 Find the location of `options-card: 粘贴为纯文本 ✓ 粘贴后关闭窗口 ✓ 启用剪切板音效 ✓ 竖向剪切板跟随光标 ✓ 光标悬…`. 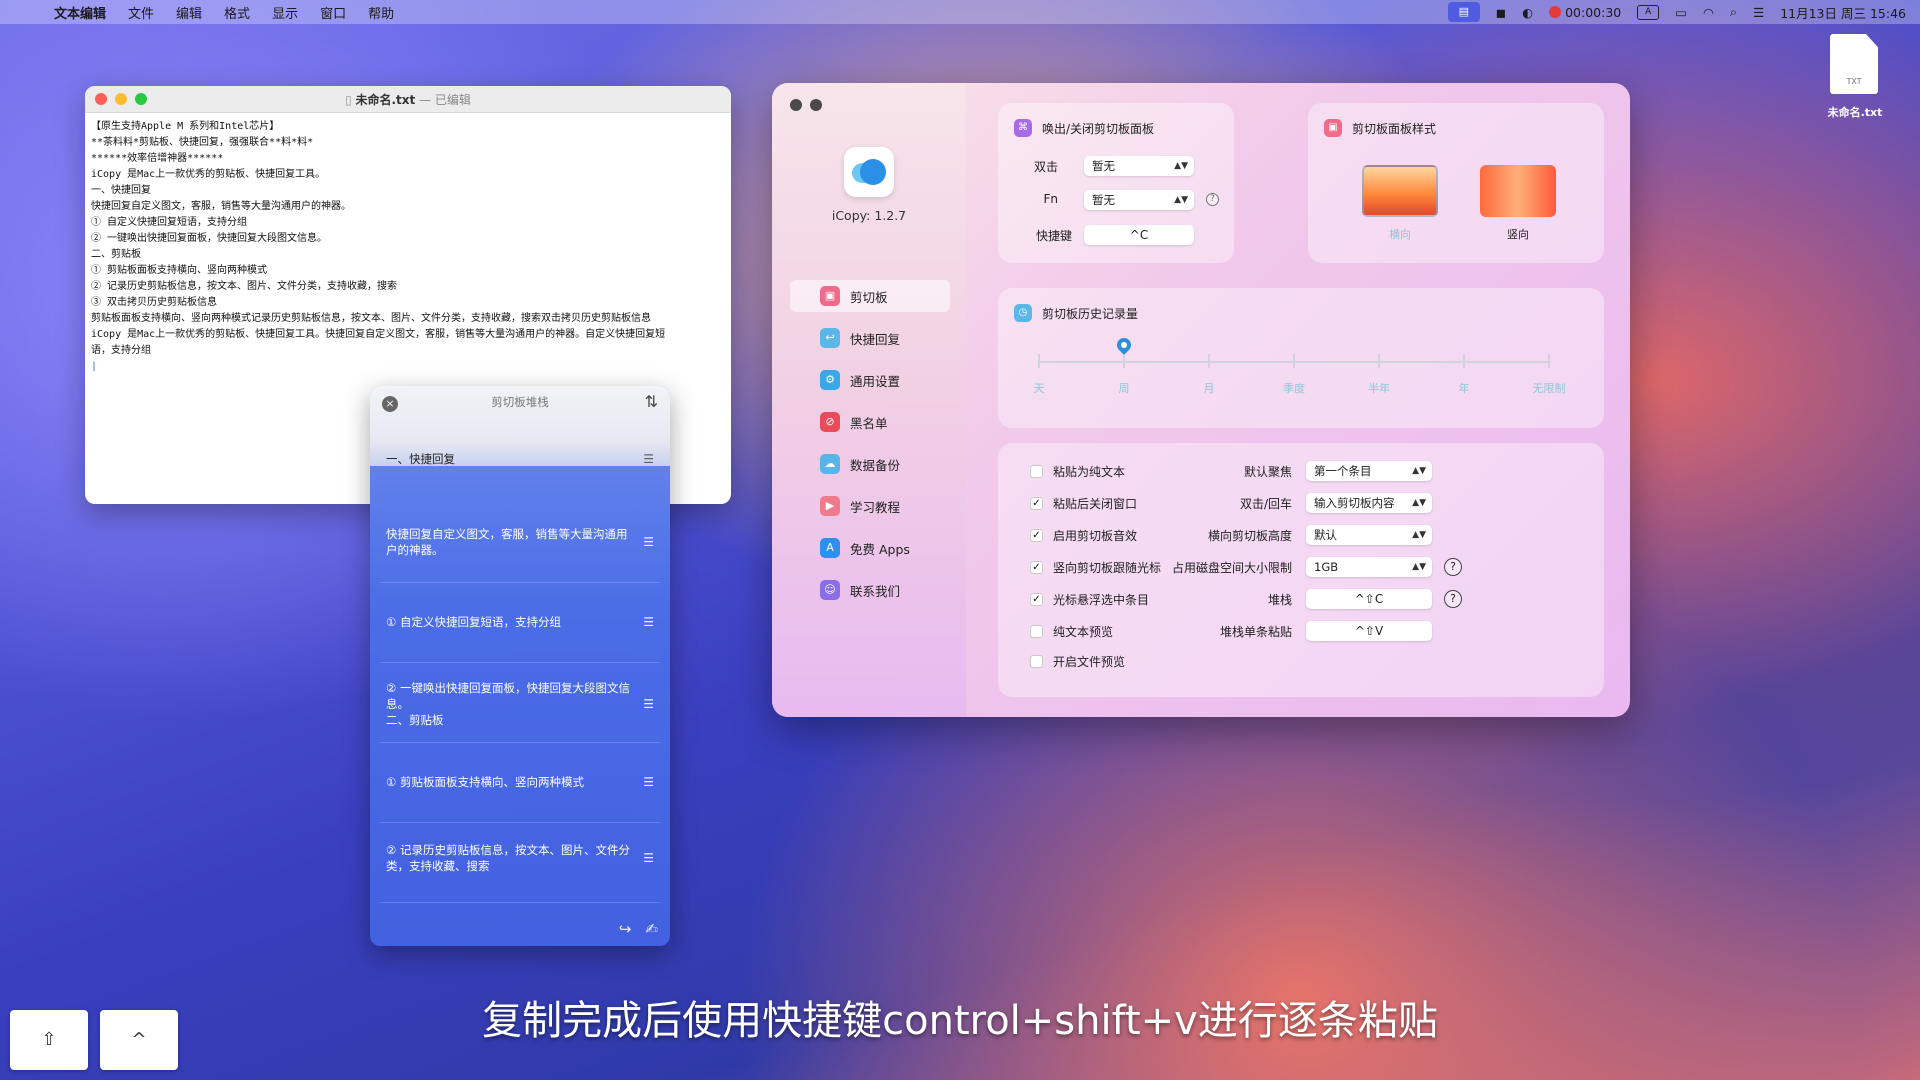

options-card: 粘贴为纯文本 ✓ 粘贴后关闭窗口 ✓ 启用剪切板音效 ✓ 竖向剪切板跟随光标 ✓ 光标悬… is located at coordinates (1301, 570).